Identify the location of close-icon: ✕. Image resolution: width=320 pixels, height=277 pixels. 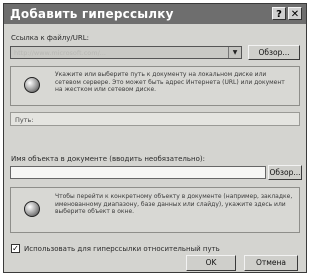
(295, 14).